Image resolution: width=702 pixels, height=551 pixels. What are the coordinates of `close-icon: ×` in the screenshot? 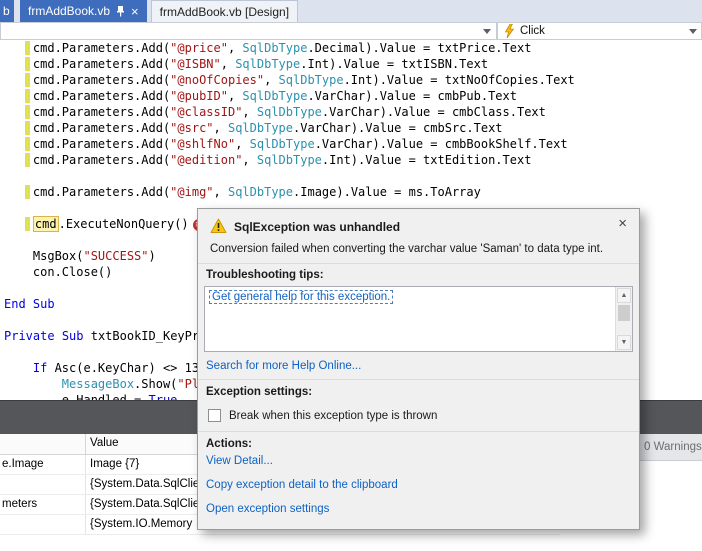 It's located at (622, 223).